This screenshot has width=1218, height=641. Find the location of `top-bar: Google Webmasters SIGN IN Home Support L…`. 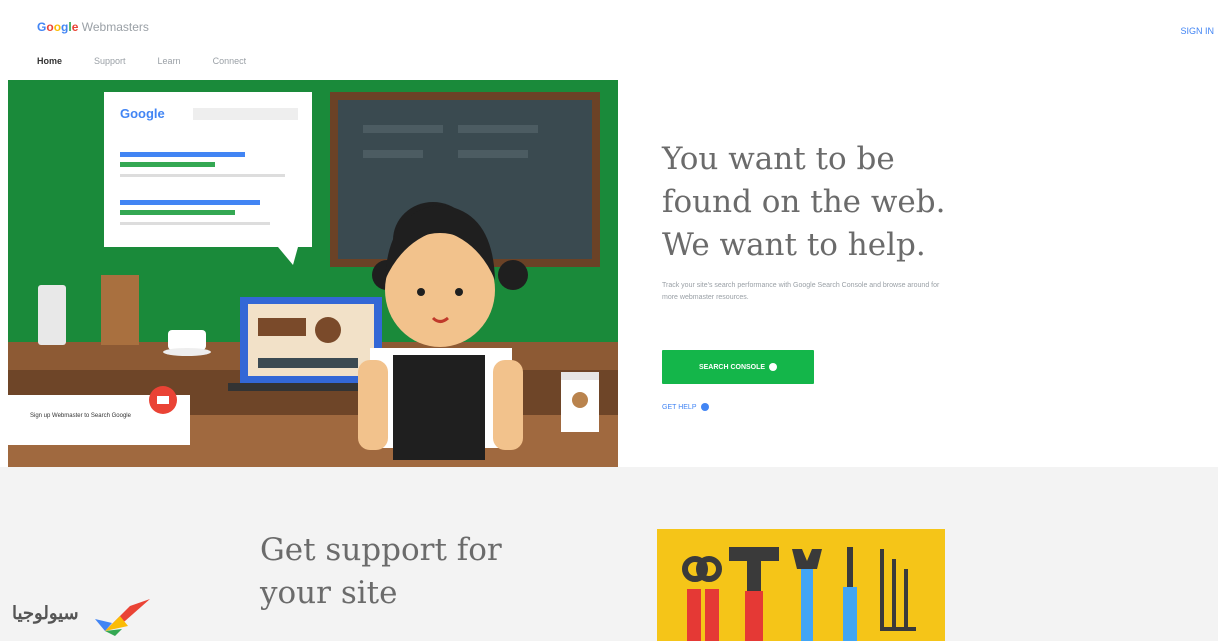

top-bar: Google Webmasters SIGN IN Home Support L… is located at coordinates (609, 40).